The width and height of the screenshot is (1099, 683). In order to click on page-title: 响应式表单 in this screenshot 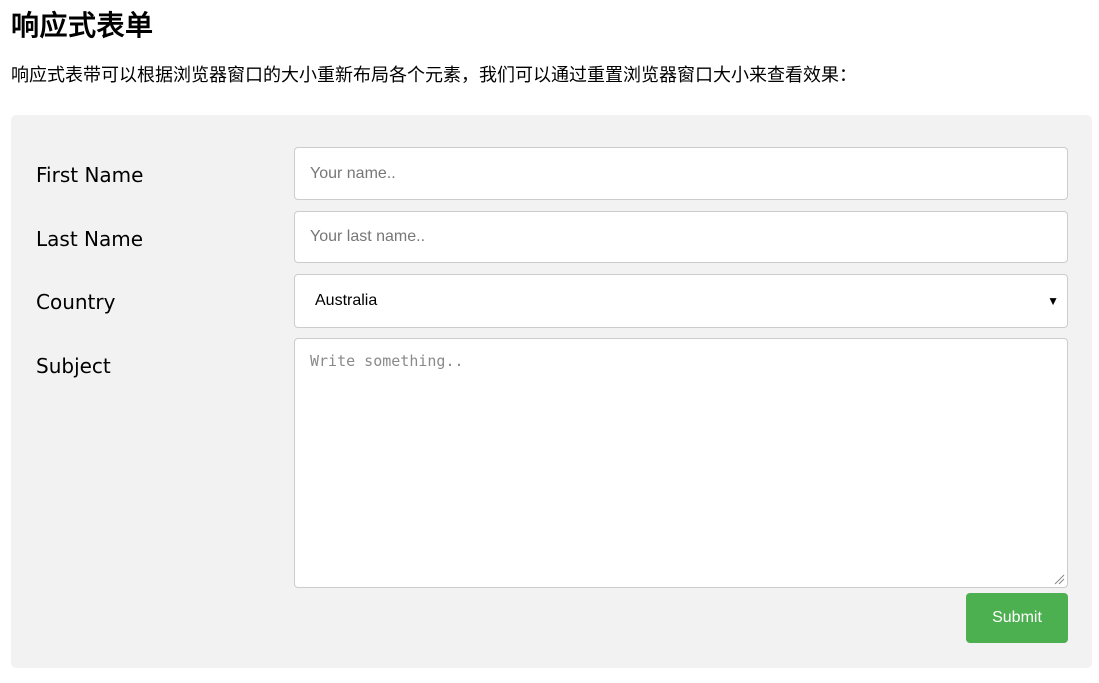, I will do `click(82, 25)`.